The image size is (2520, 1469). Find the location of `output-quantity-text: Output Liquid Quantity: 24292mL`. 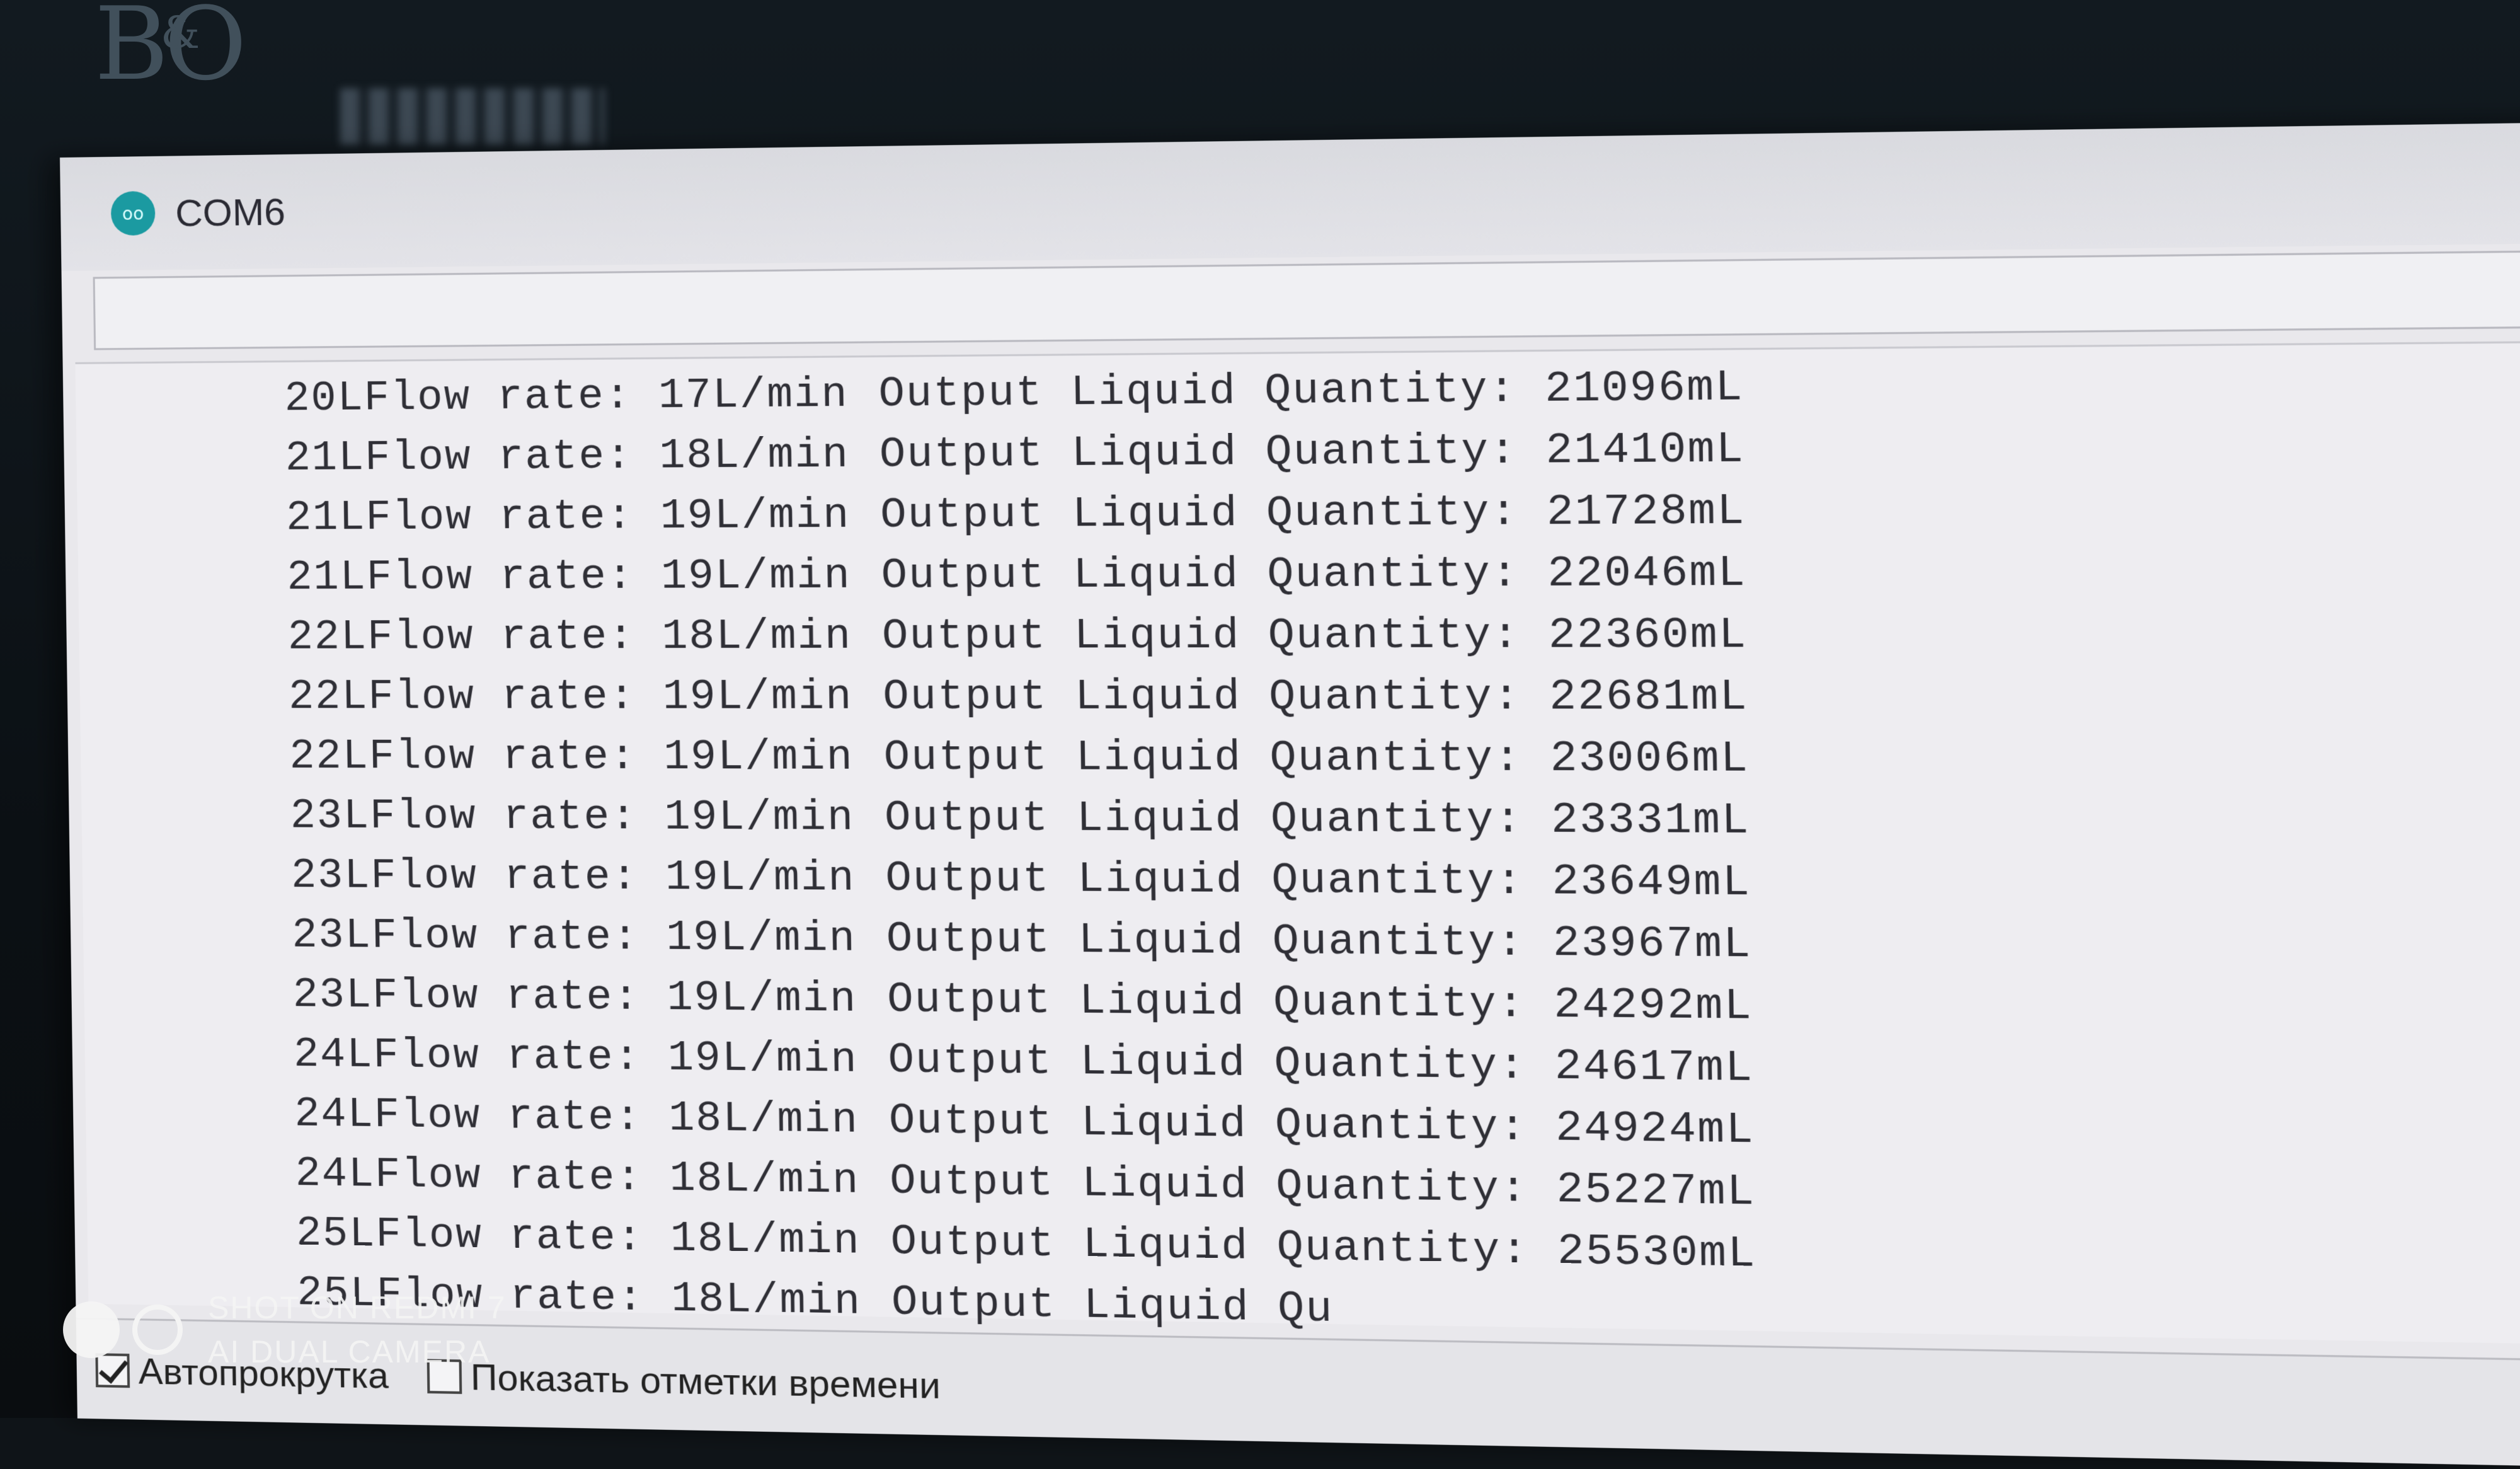

output-quantity-text: Output Liquid Quantity: 24292mL is located at coordinates (1319, 1003).